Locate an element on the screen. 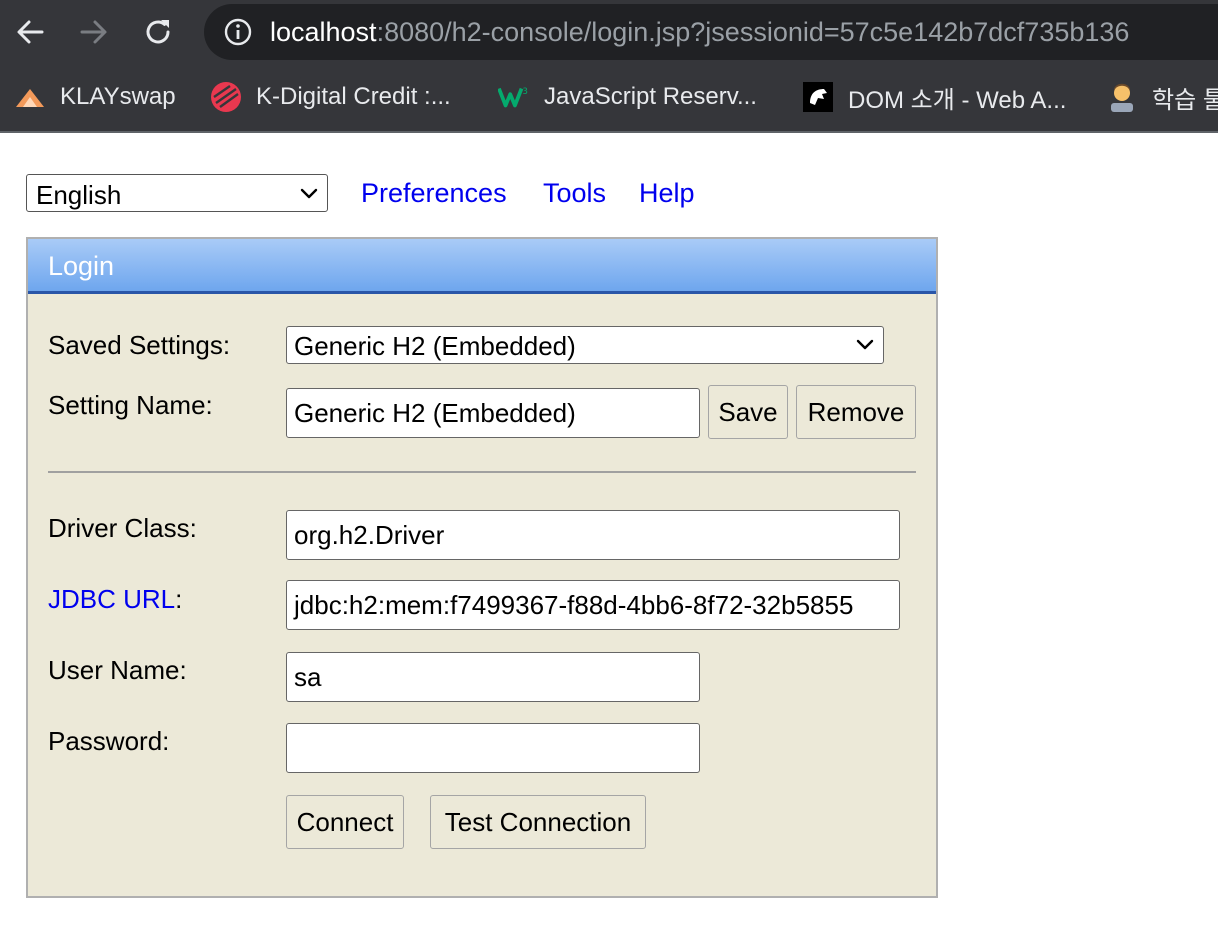 This screenshot has width=1218, height=952. bookmark-study: 학습 툴 is located at coordinates (1162, 97).